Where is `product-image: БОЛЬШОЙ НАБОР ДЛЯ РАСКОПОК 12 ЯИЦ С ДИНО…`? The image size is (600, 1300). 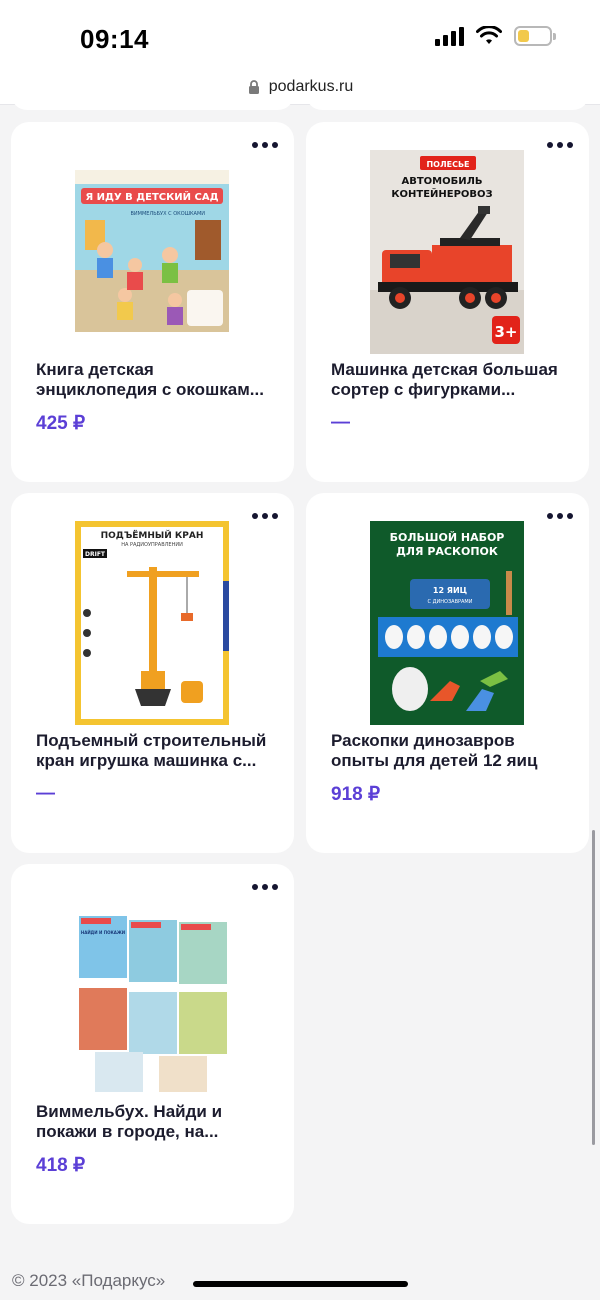
product-image: БОЛЬШОЙ НАБОР ДЛЯ РАСКОПОК 12 ЯИЦ С ДИНО… is located at coordinates (447, 623).